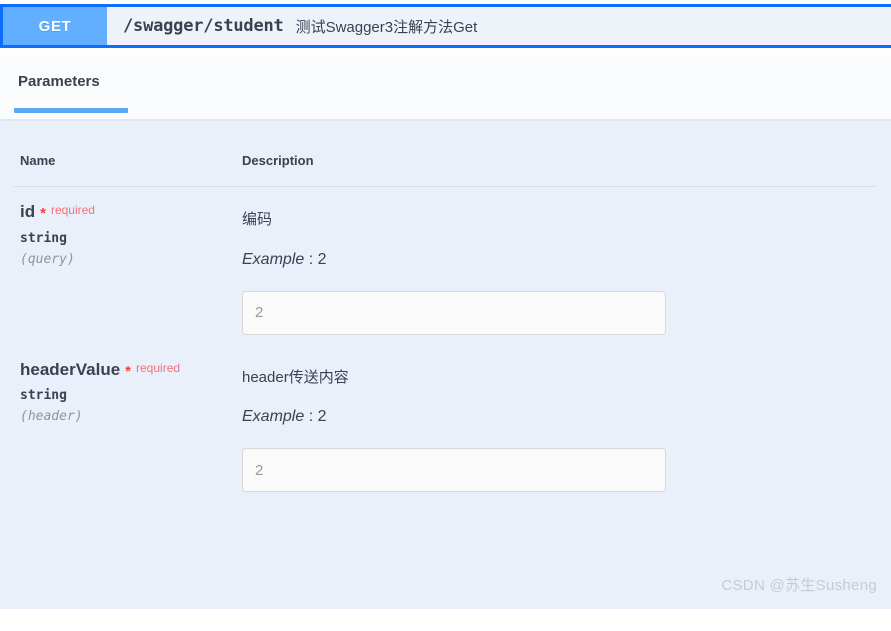 This screenshot has width=891, height=631. What do you see at coordinates (71, 110) in the screenshot?
I see `tab-active-indicator` at bounding box center [71, 110].